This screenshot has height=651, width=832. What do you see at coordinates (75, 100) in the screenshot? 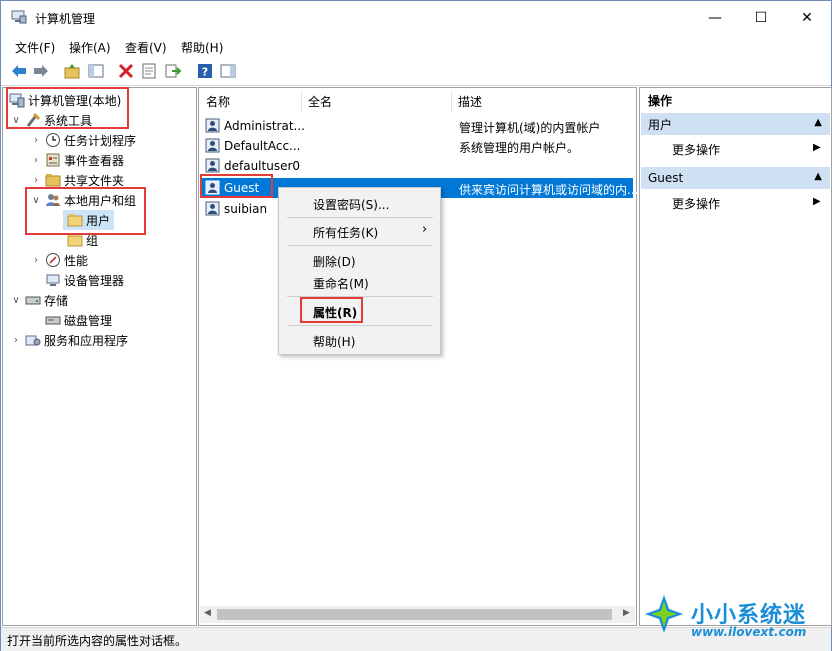
I see `tree-item-label: 计算机管理(本地)` at bounding box center [75, 100].